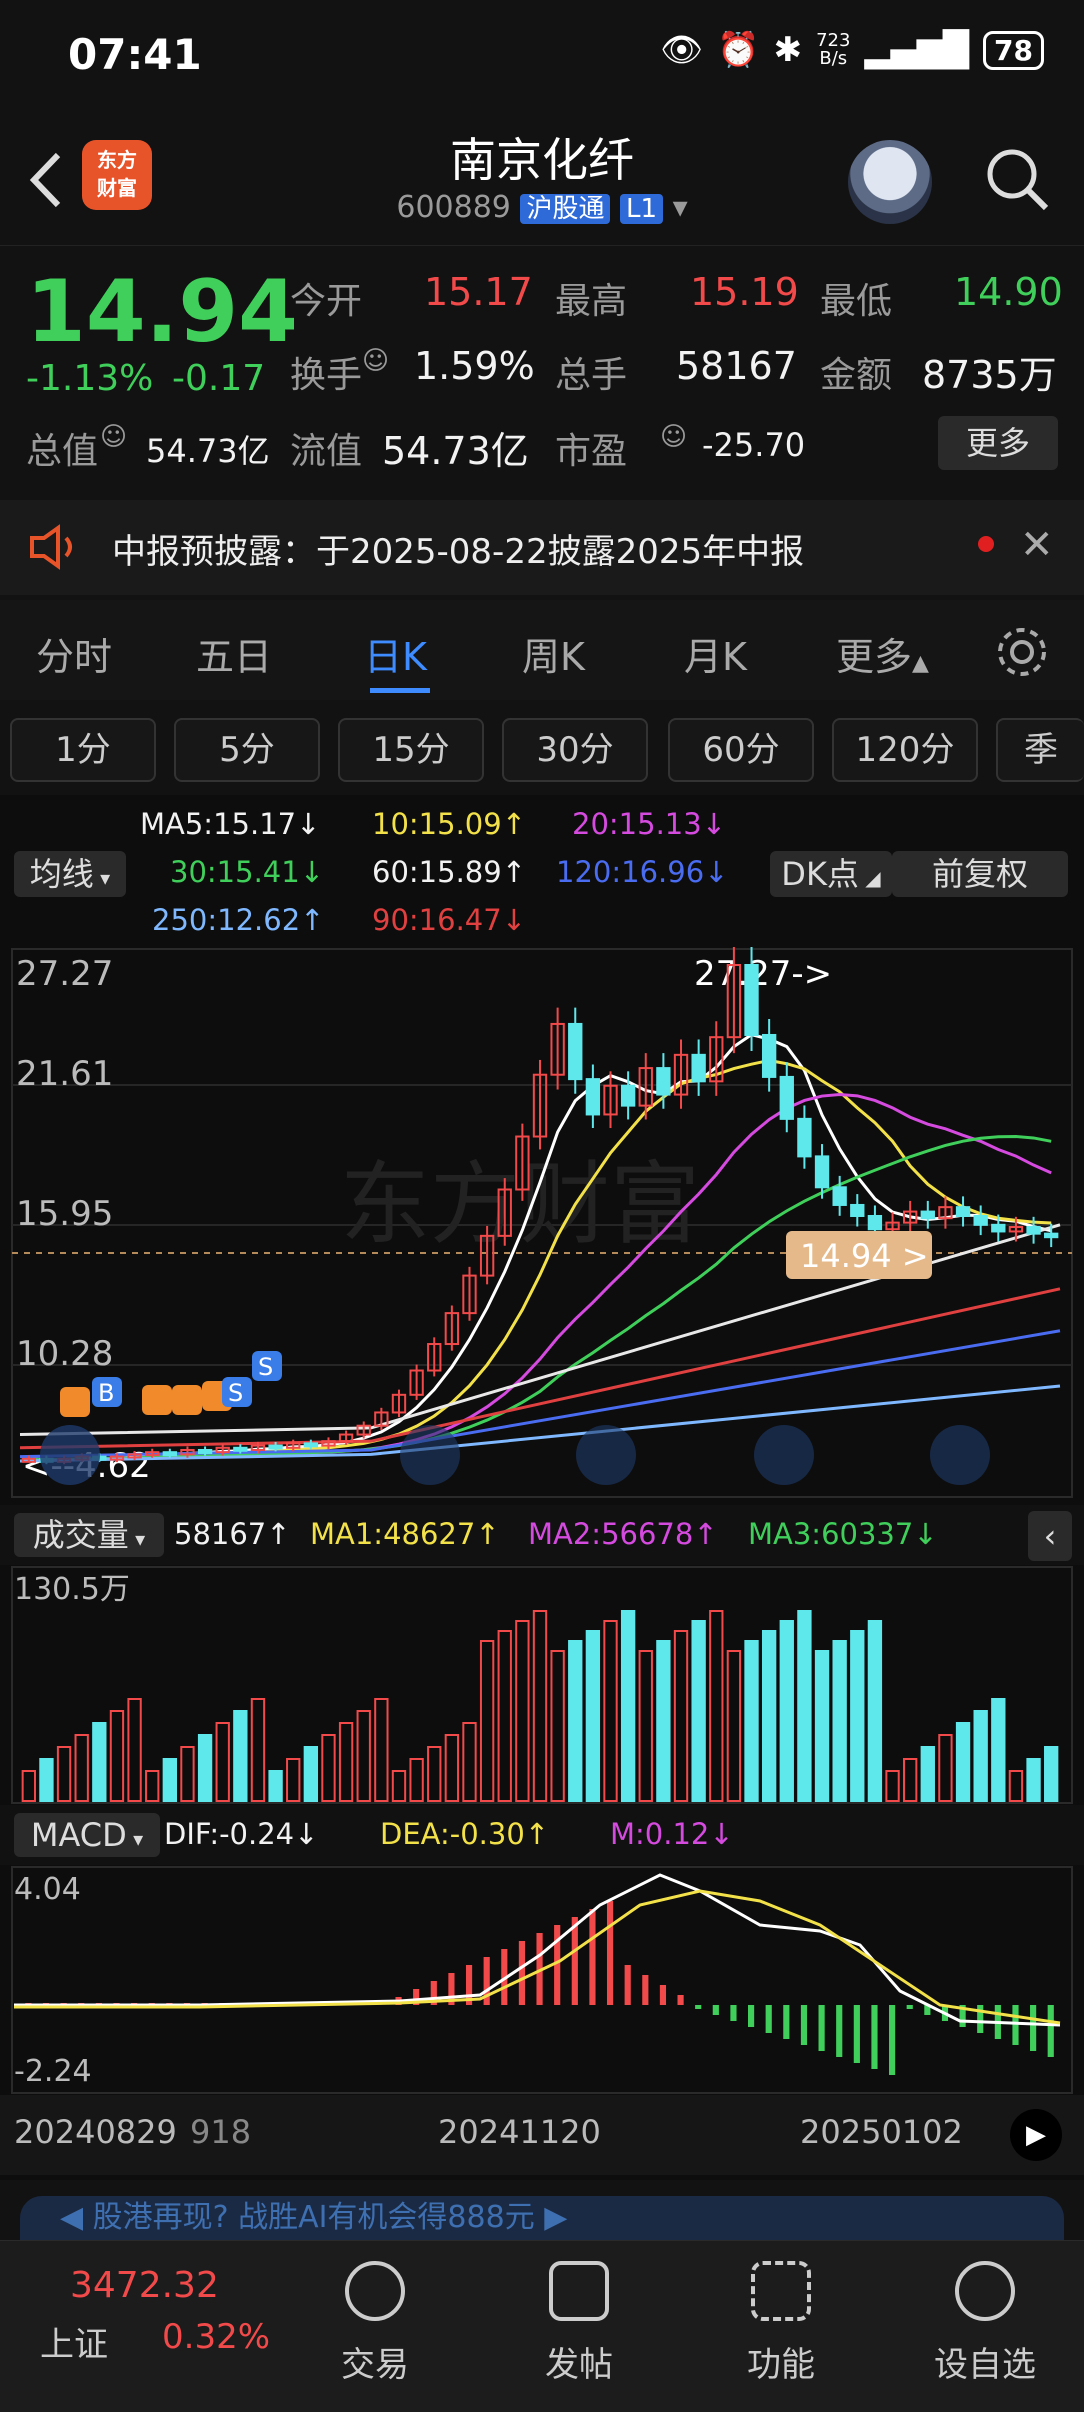 The width and height of the screenshot is (1084, 2412). I want to click on index-value: 3472.32, so click(144, 2285).